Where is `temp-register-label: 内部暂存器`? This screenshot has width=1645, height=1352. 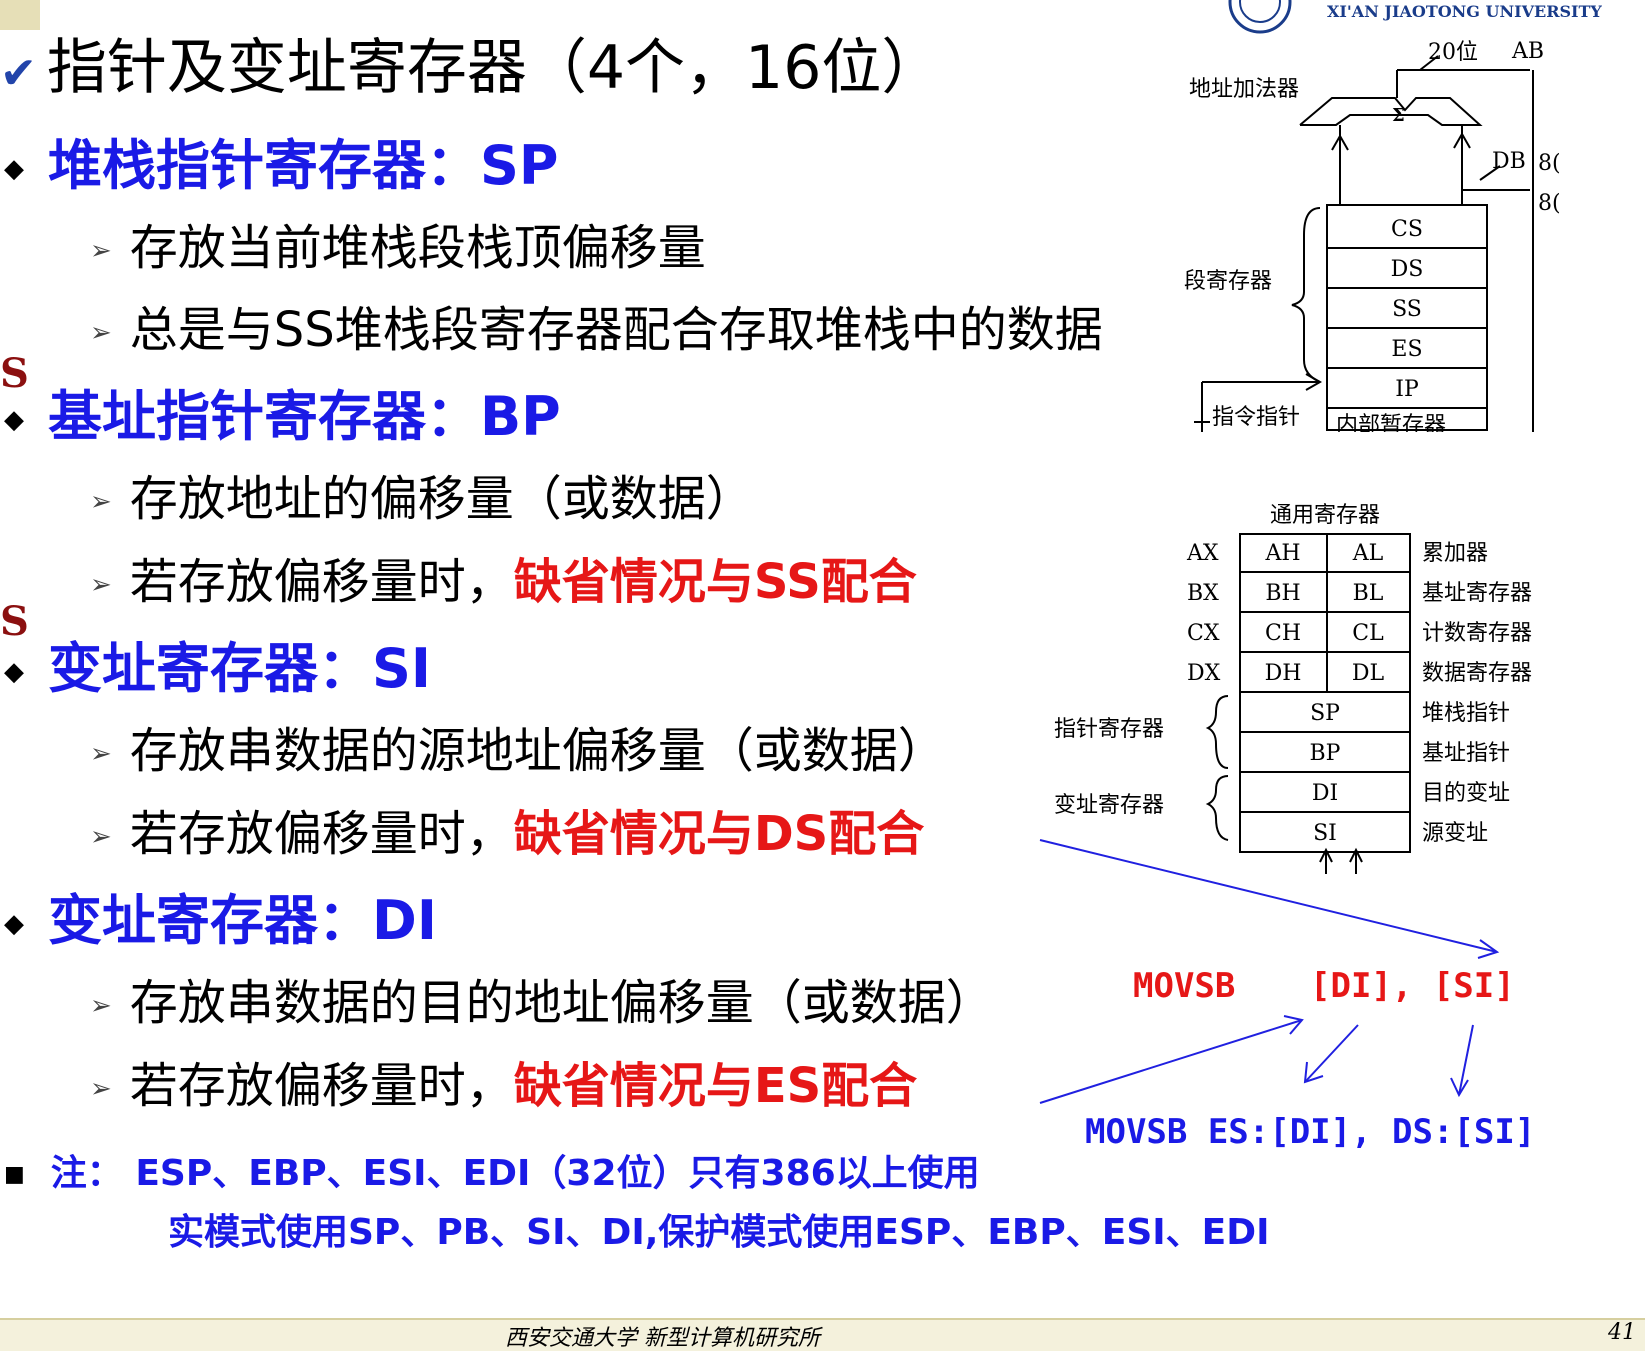
temp-register-label: 内部暂存器 is located at coordinates (1391, 422).